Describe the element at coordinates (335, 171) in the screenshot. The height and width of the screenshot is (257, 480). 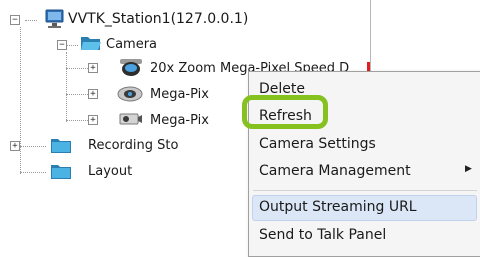
I see `menu-item-camera-management: Camera Management` at that location.